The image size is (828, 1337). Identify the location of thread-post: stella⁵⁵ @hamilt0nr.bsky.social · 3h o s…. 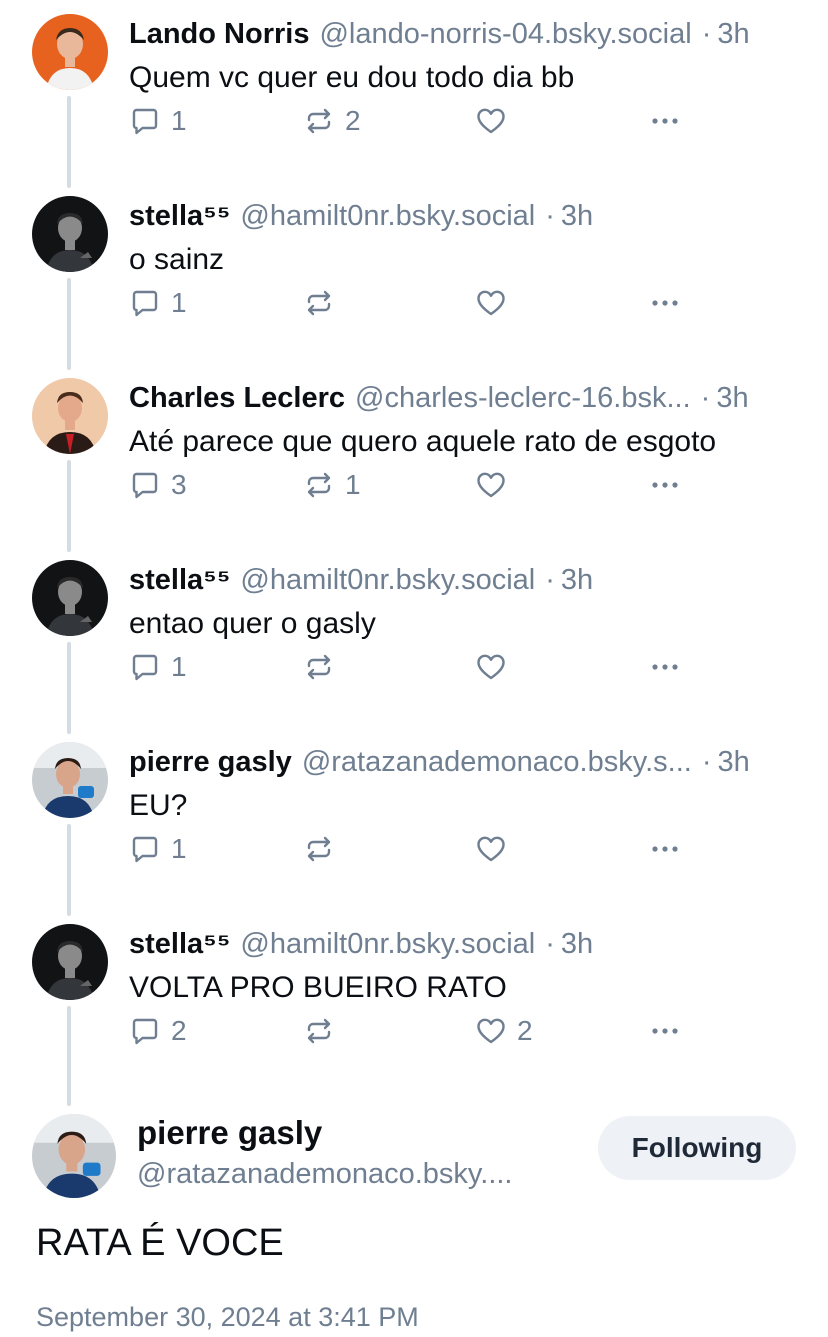
(414, 273).